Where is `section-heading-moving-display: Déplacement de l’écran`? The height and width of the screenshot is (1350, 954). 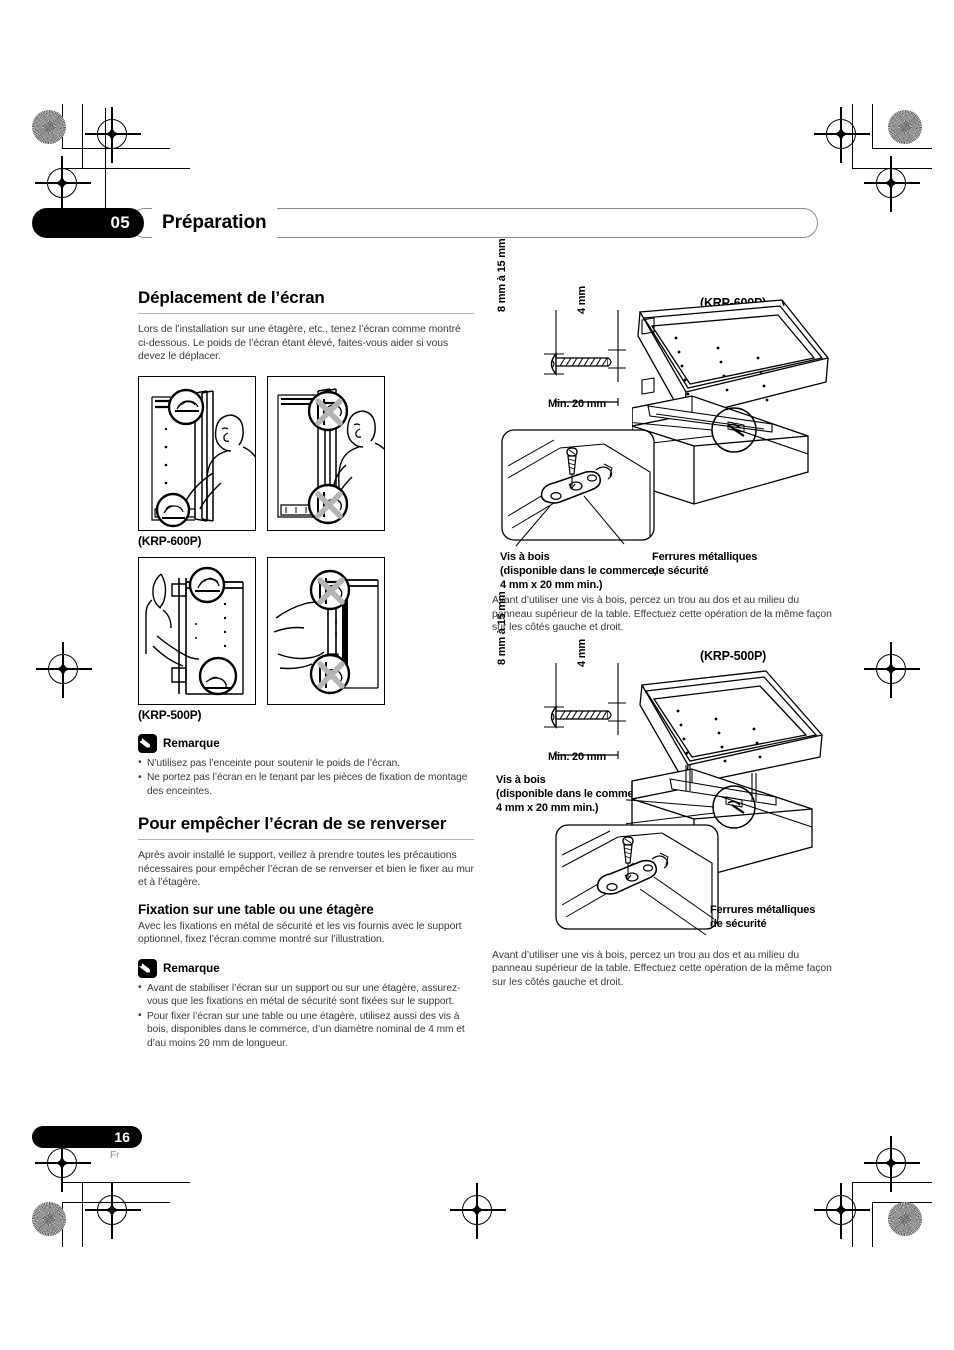 section-heading-moving-display: Déplacement de l’écran is located at coordinates (306, 301).